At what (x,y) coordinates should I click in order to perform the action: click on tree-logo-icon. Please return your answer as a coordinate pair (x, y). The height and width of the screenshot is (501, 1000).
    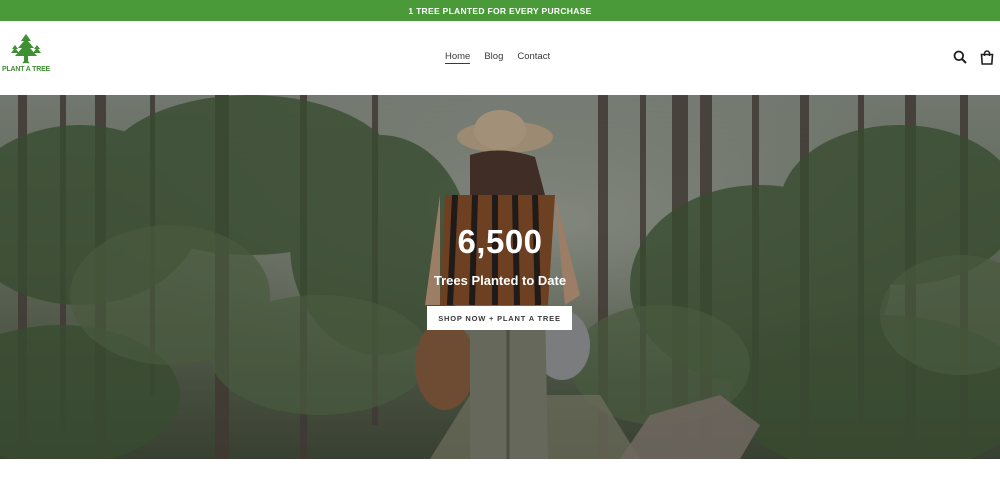
    Looking at the image, I should click on (26, 49).